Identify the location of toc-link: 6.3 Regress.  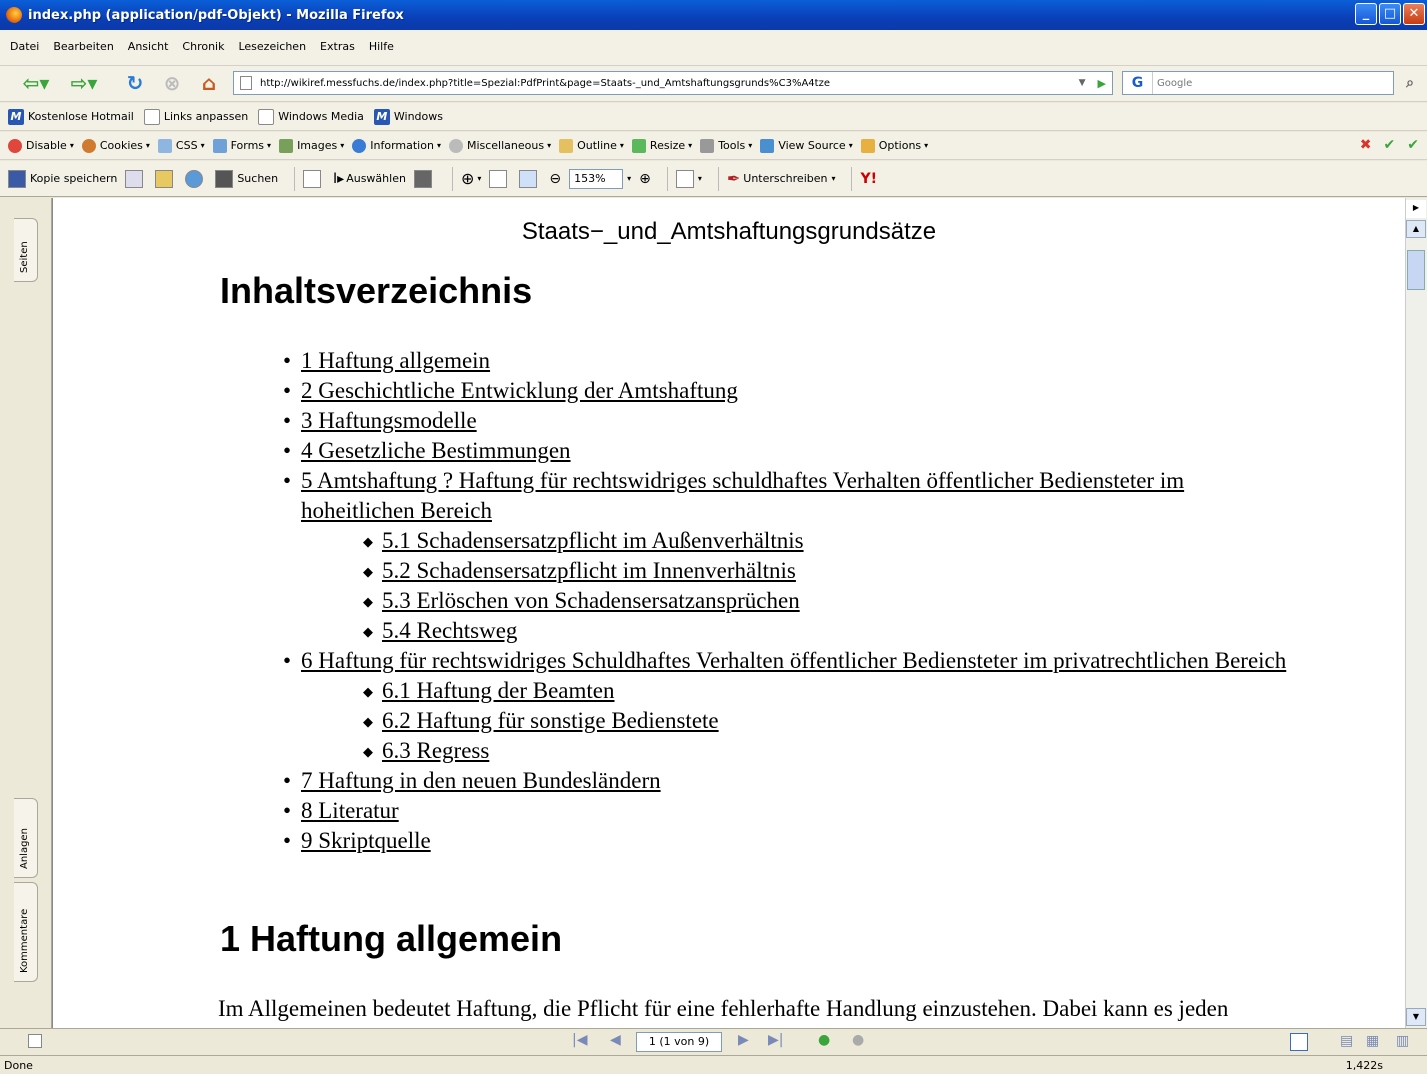
(435, 750).